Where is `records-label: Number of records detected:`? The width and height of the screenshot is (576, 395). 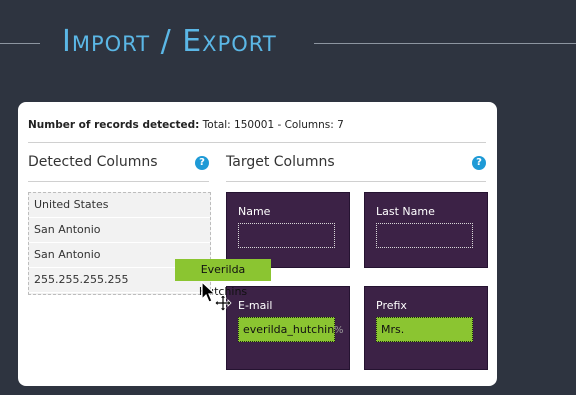 records-label: Number of records detected: is located at coordinates (114, 125).